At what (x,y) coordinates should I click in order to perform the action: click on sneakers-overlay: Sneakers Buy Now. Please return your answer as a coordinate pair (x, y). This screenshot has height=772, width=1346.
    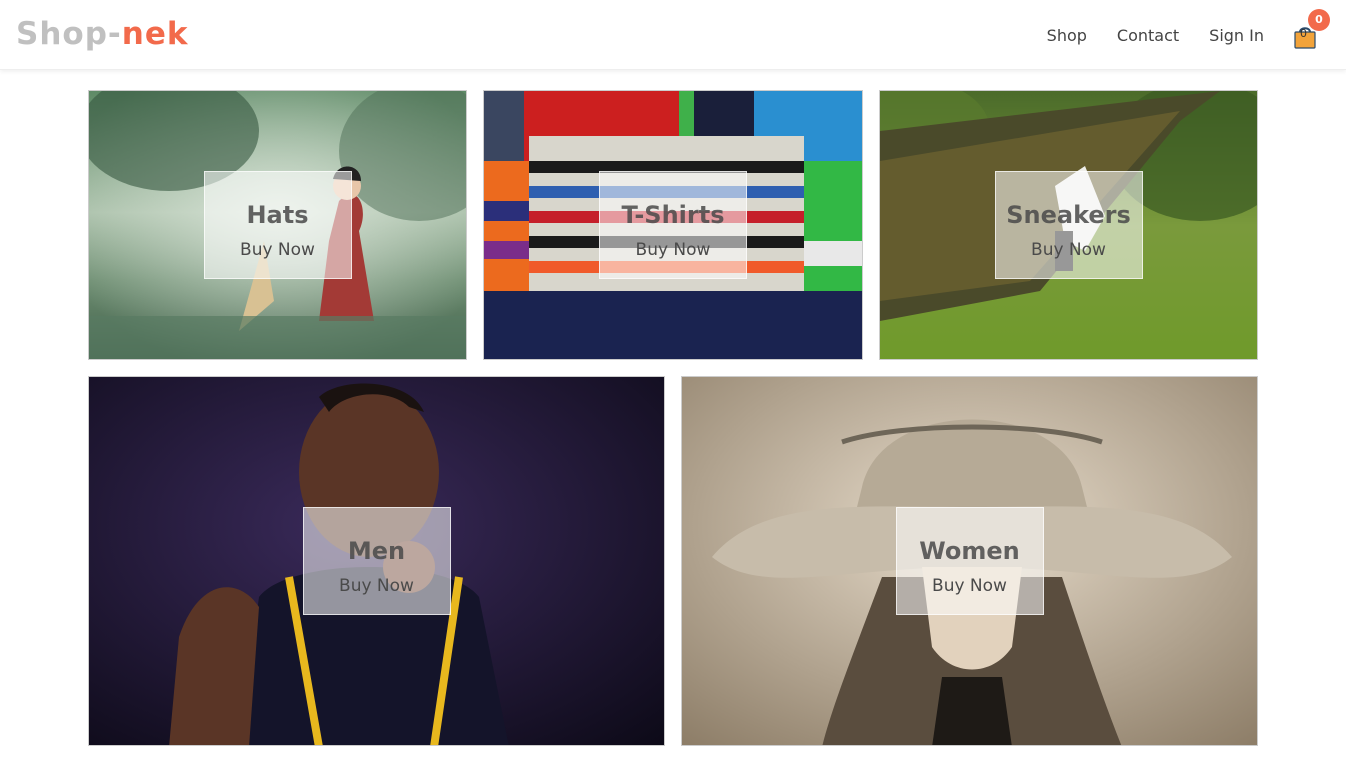
    Looking at the image, I should click on (1068, 225).